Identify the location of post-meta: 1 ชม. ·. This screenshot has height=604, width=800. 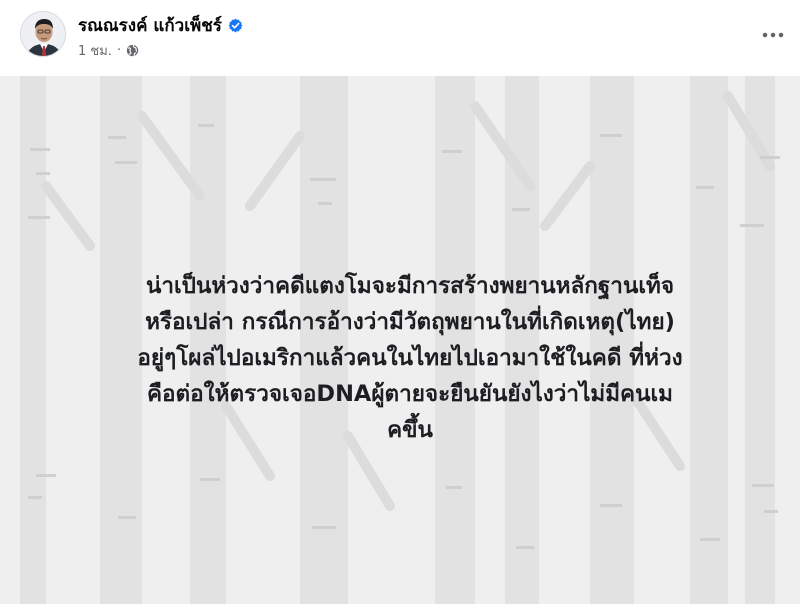
(108, 50).